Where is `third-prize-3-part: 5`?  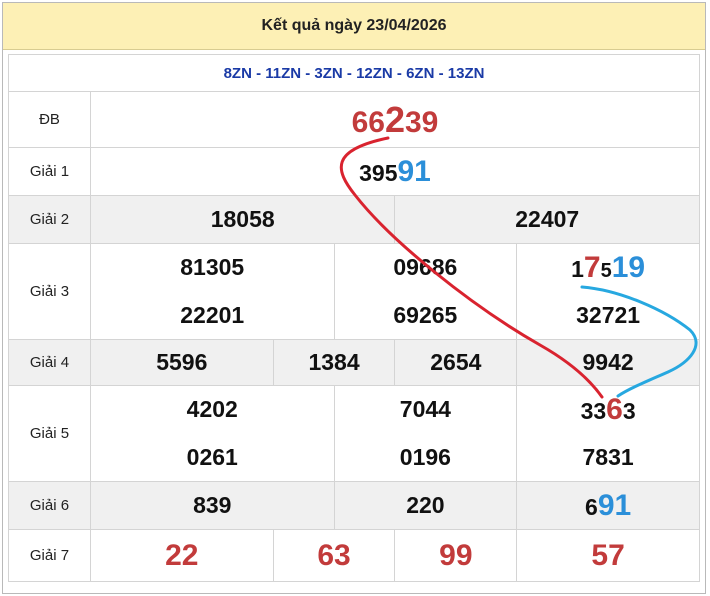
third-prize-3-part: 5 is located at coordinates (606, 270).